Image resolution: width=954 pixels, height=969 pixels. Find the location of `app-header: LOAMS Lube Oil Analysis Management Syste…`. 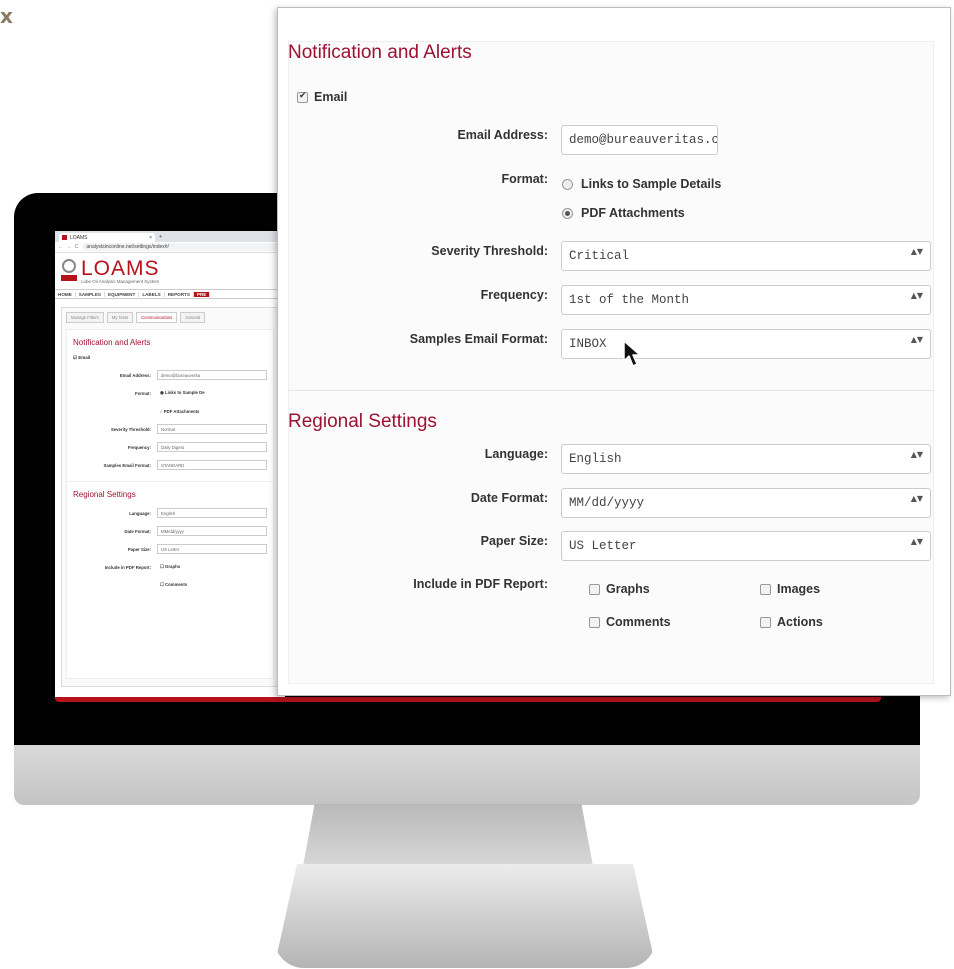

app-header: LOAMS Lube Oil Analysis Management Syste… is located at coordinates (170, 271).